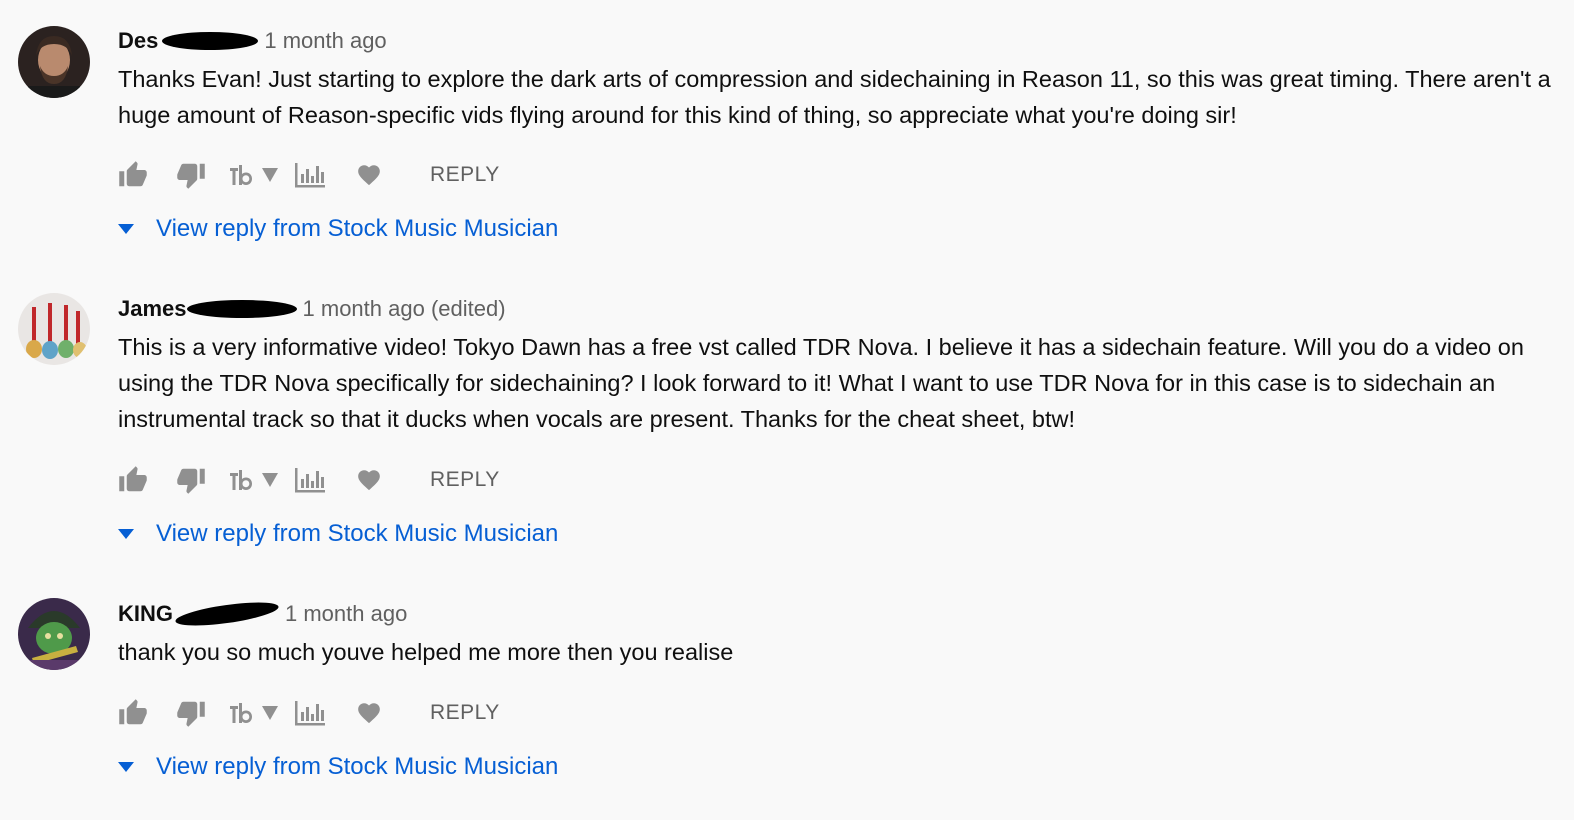  What do you see at coordinates (404, 309) in the screenshot?
I see `comment-timestamp: 1 month ago (edited)` at bounding box center [404, 309].